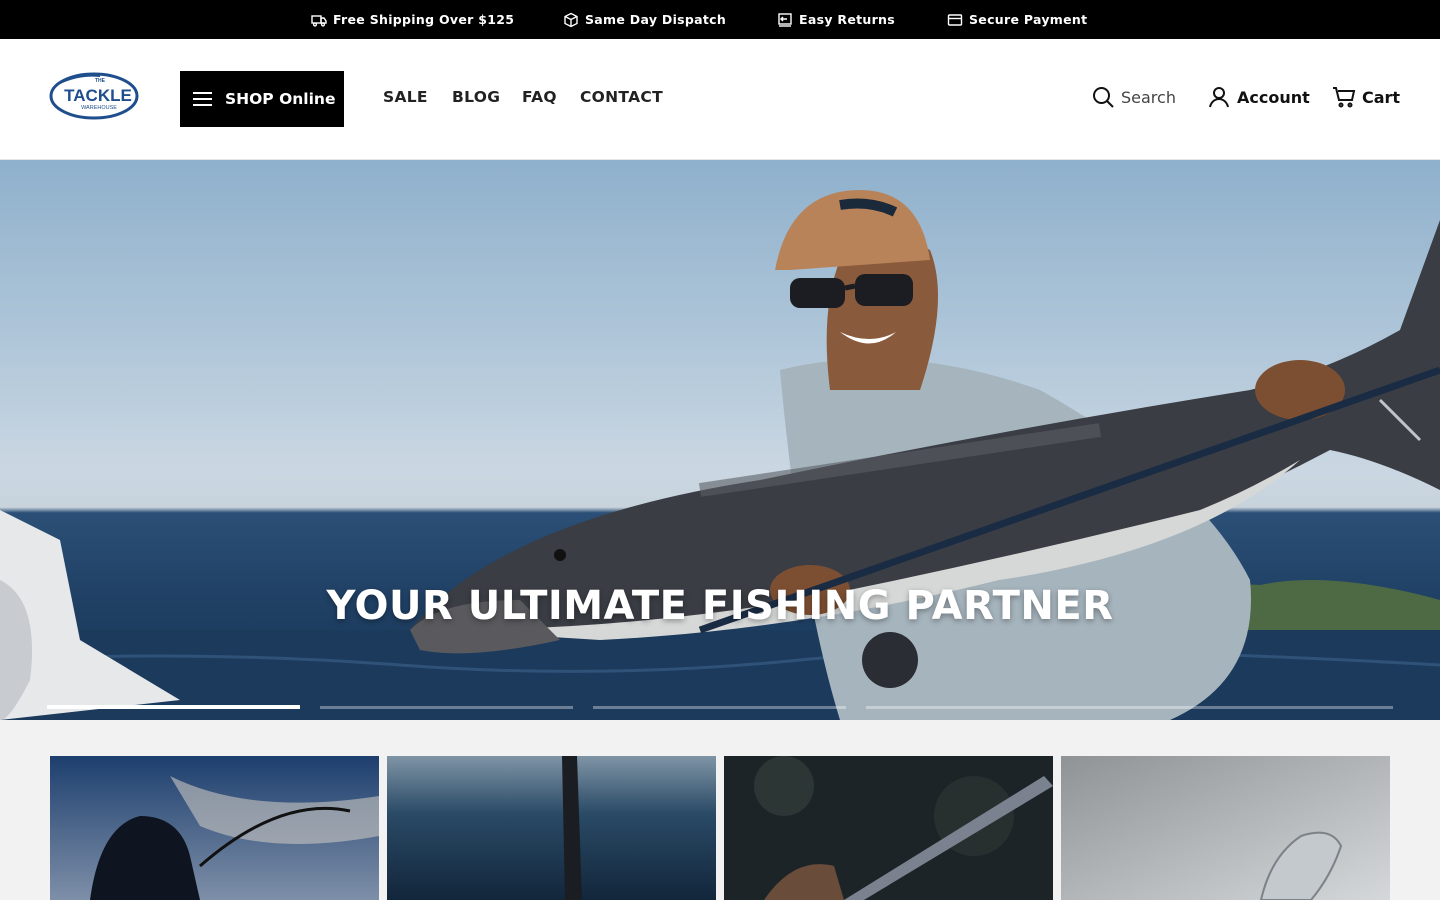 This screenshot has height=900, width=1440. I want to click on search-button: Search, so click(1133, 97).